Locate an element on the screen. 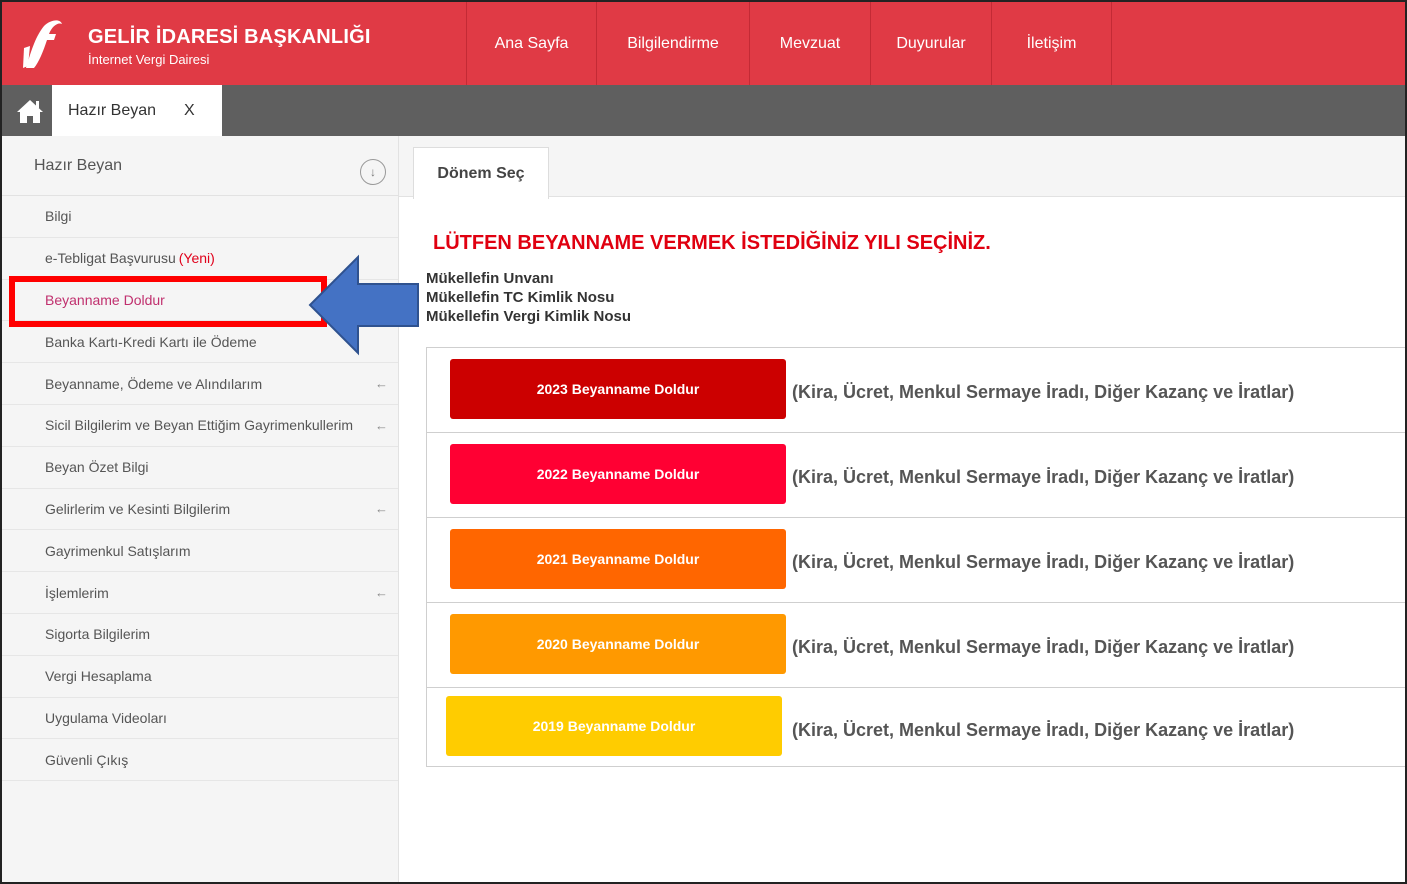 Image resolution: width=1407 pixels, height=884 pixels. home-icon is located at coordinates (30, 111).